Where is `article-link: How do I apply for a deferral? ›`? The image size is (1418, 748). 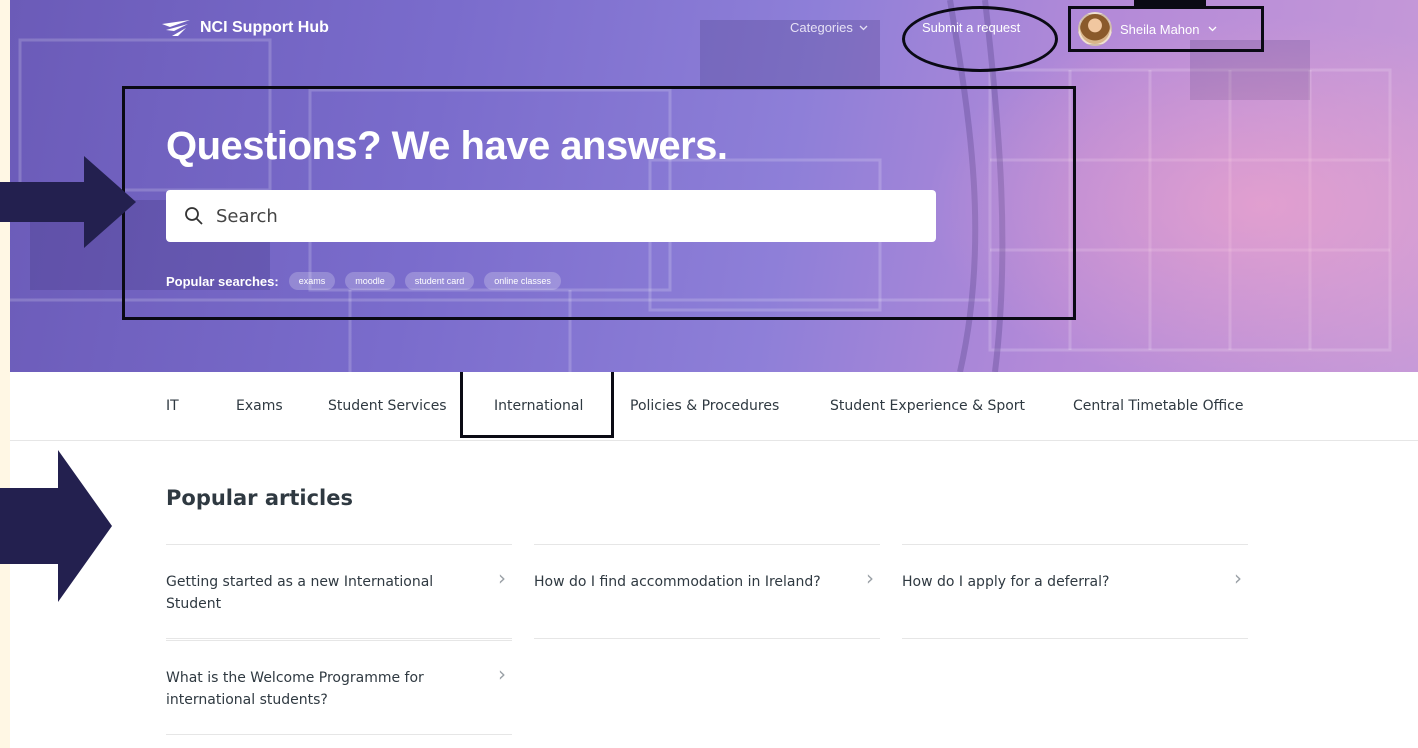
article-link: How do I apply for a deferral? › is located at coordinates (1075, 568).